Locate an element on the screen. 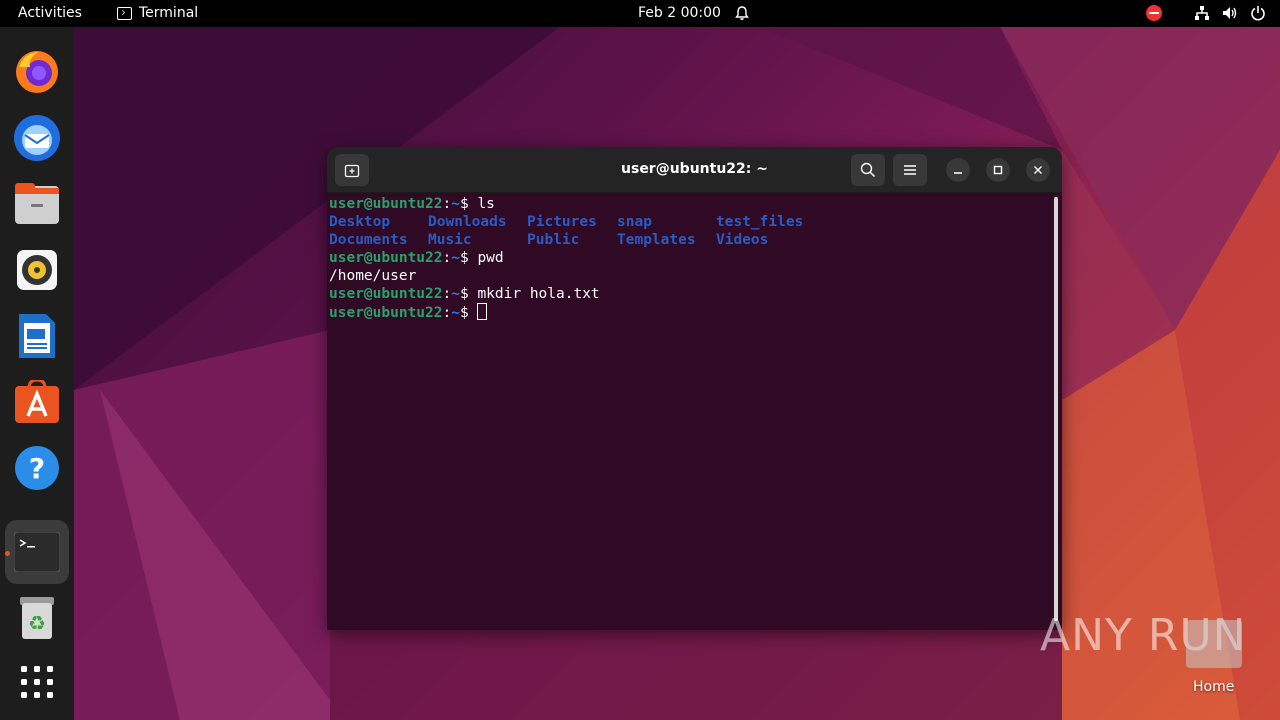 This screenshot has height=720, width=1280. terminal-launcher is located at coordinates (37, 552).